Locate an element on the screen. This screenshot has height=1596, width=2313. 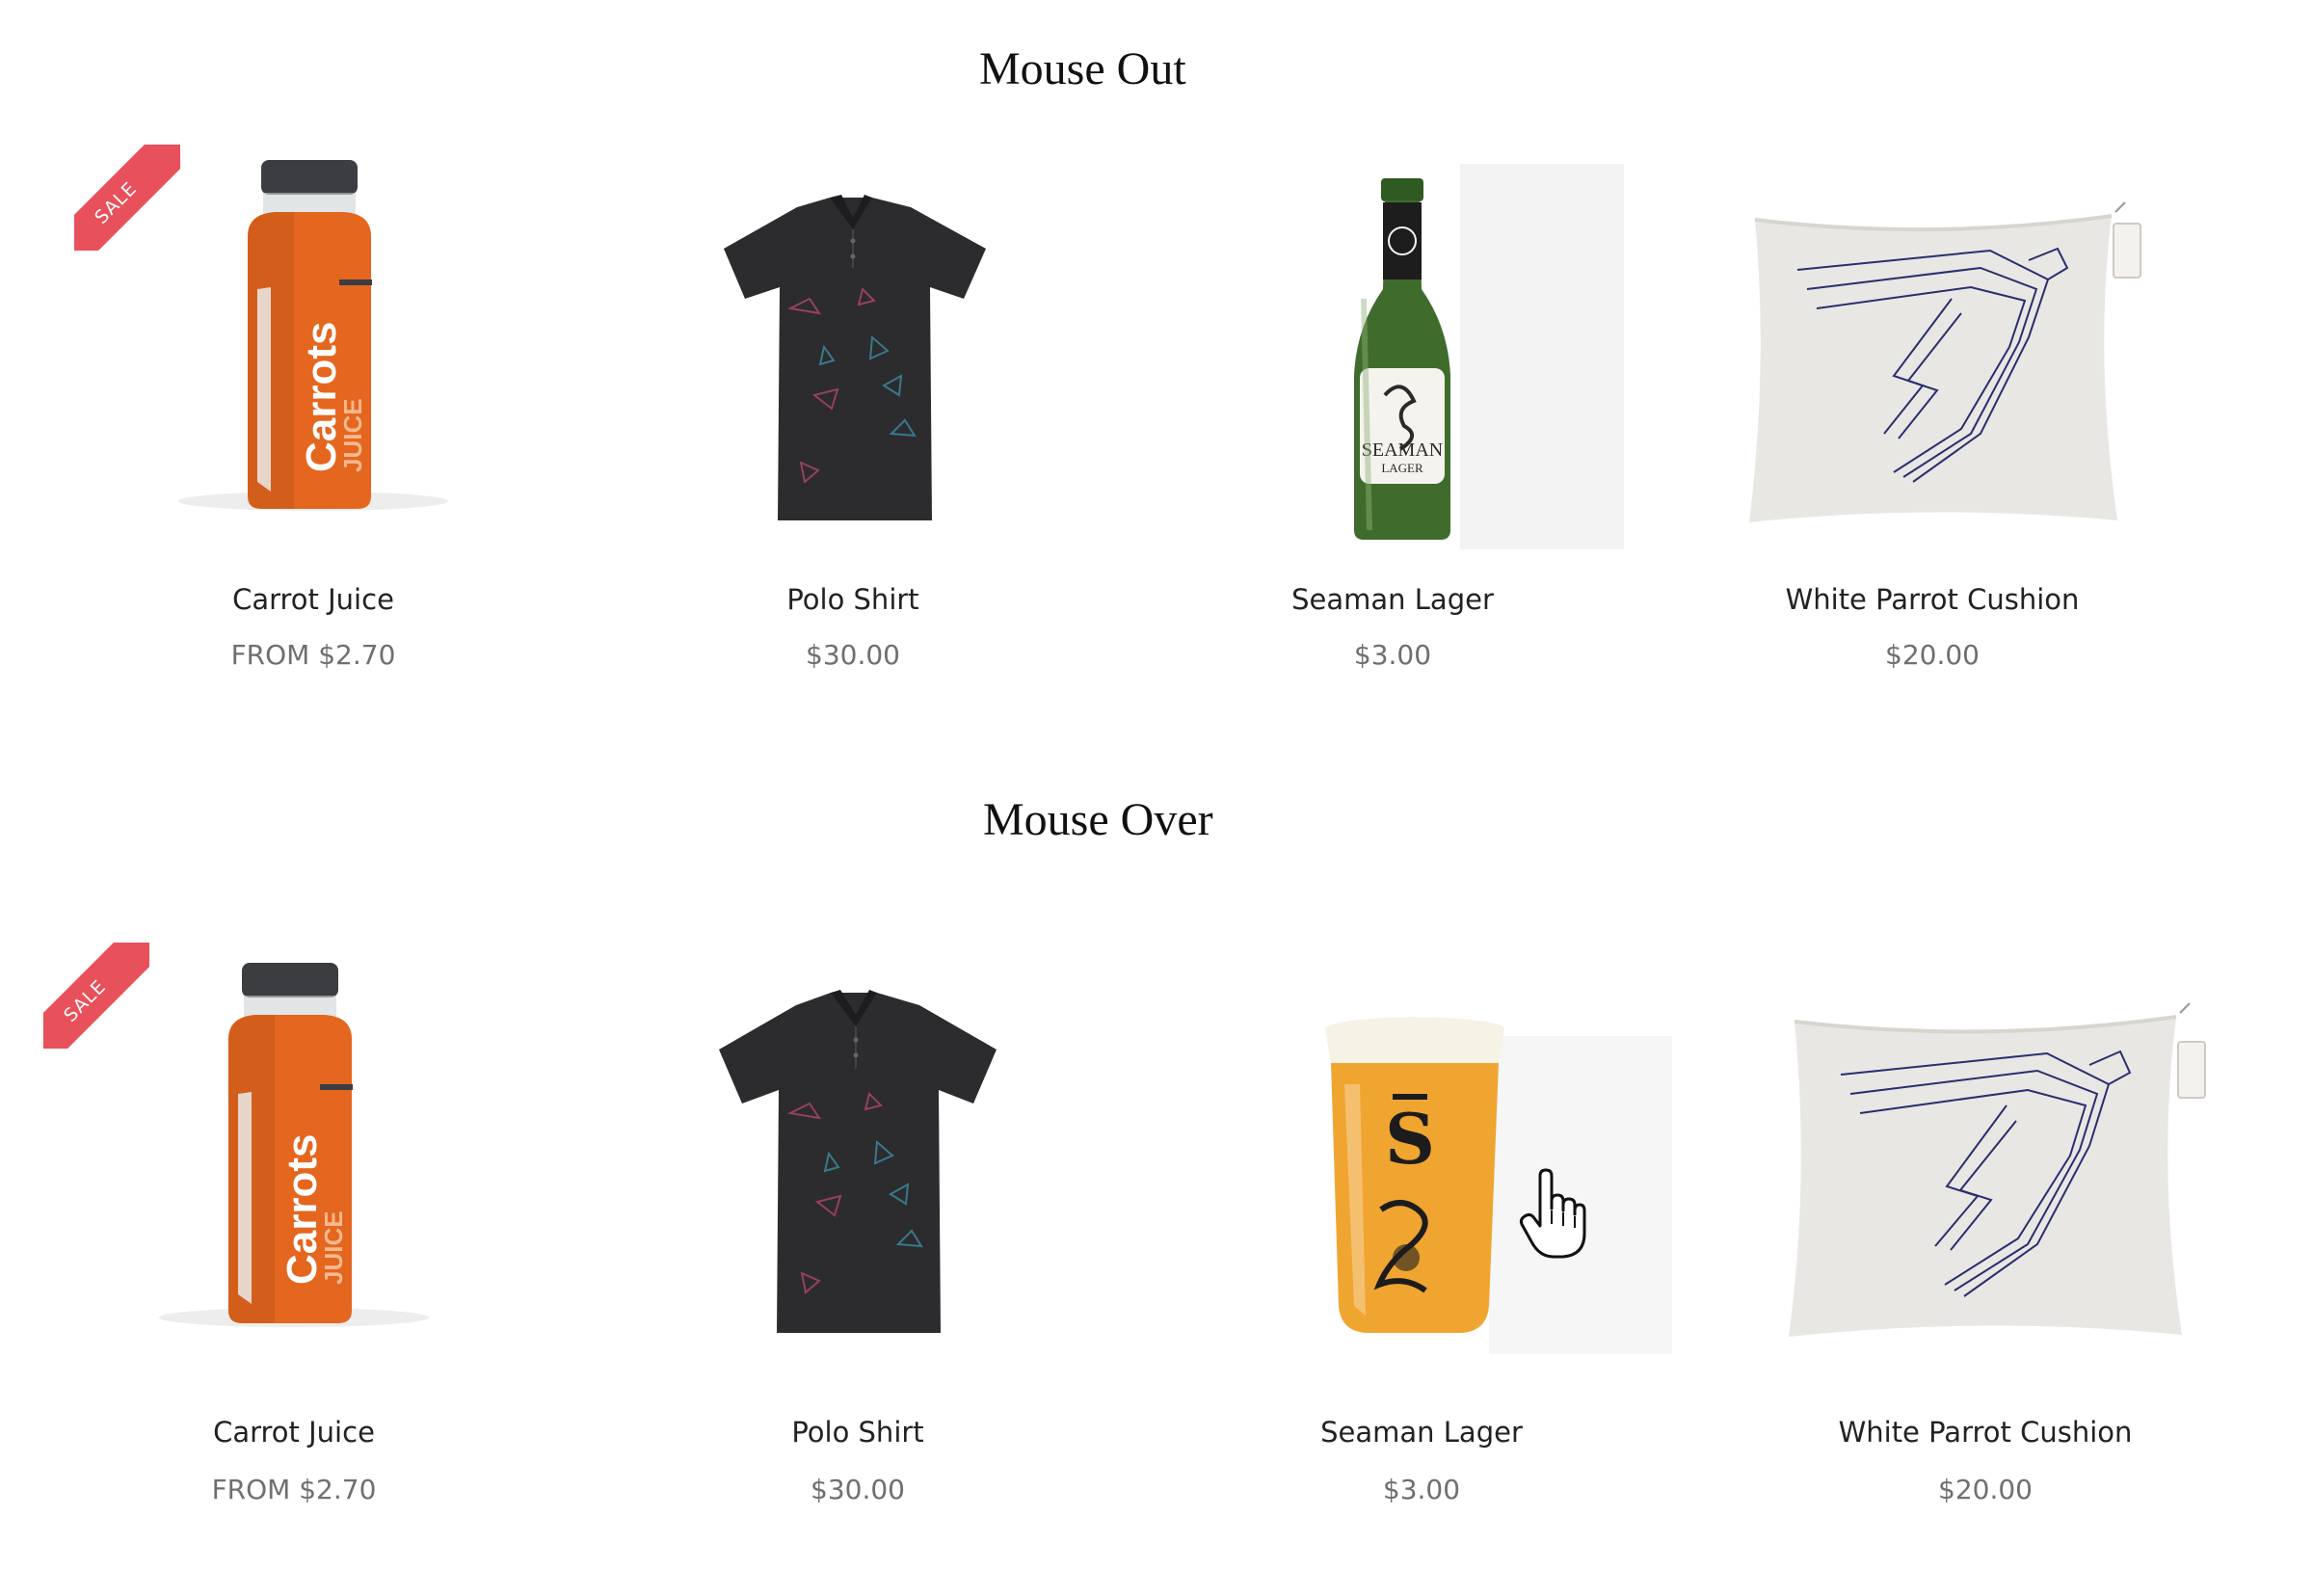
lager-label-top: SEAMAN is located at coordinates (1403, 450).